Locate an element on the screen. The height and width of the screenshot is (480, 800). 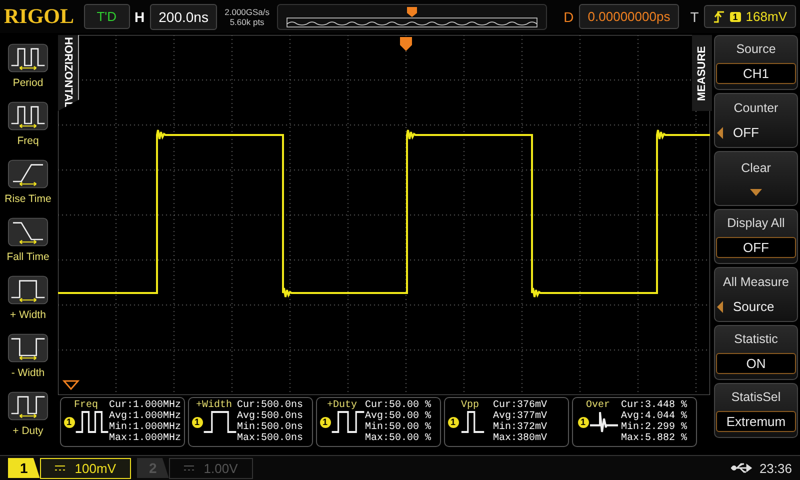
ground-marker is located at coordinates (71, 385).